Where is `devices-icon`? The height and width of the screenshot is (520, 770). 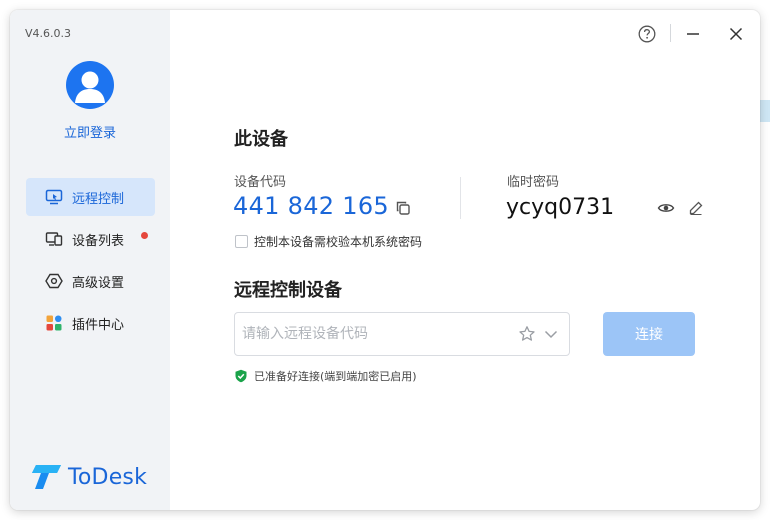 devices-icon is located at coordinates (54, 239).